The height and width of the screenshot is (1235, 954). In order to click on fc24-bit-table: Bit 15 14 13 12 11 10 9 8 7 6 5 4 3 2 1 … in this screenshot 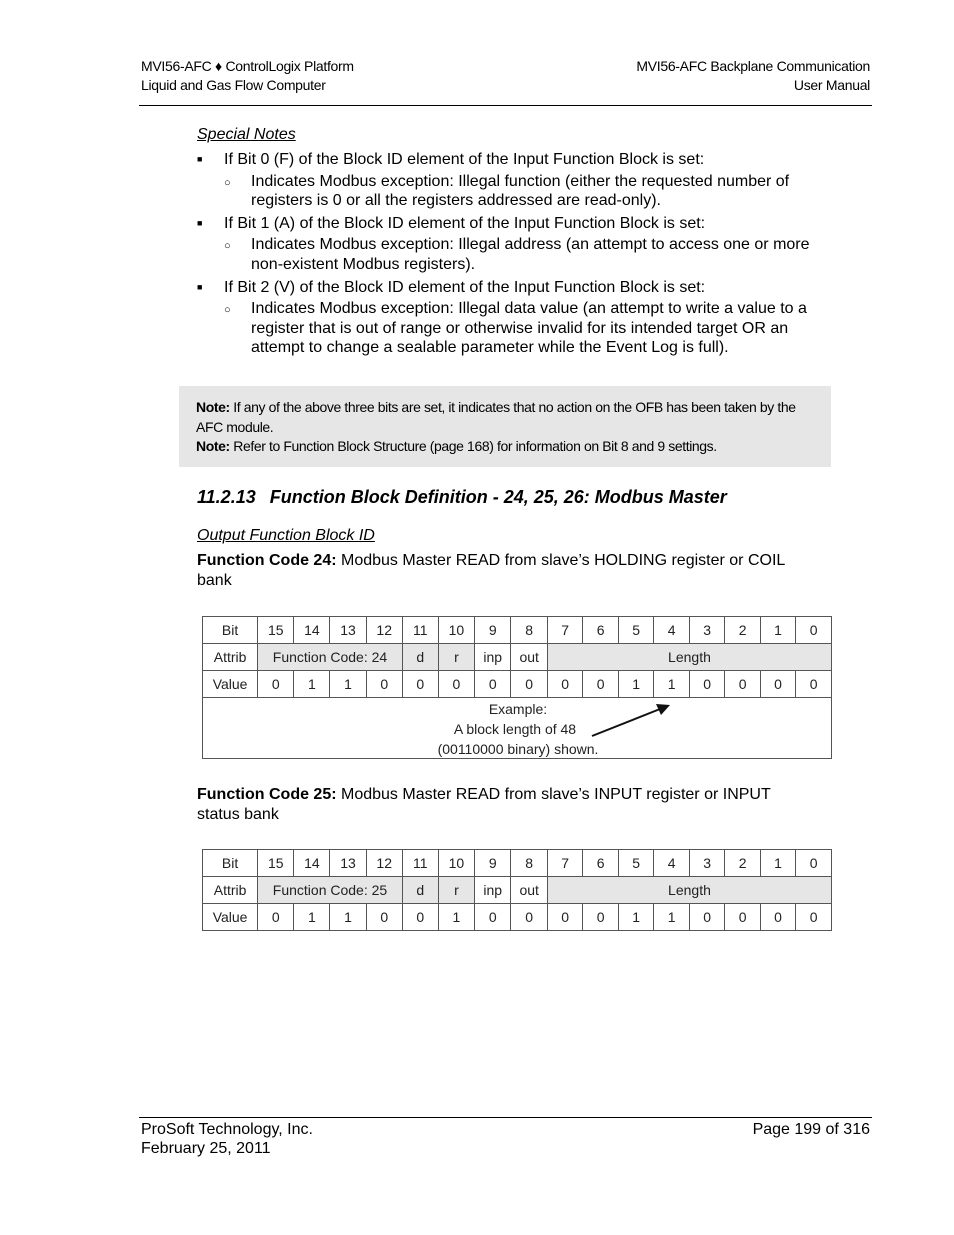, I will do `click(517, 687)`.